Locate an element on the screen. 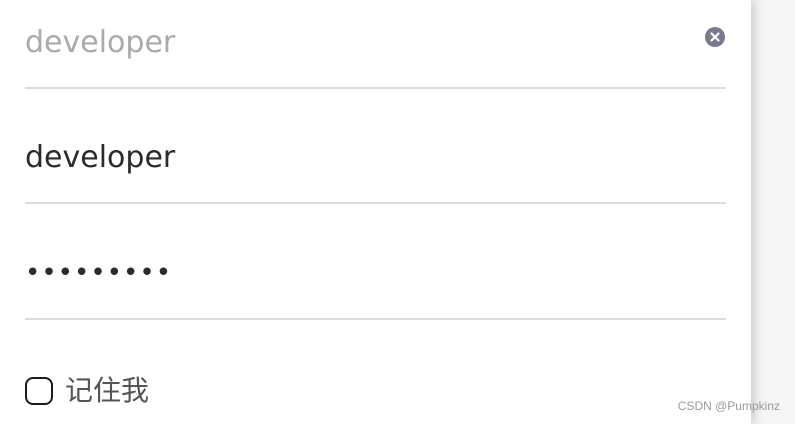 This screenshot has height=424, width=795. remember-me-checkbox is located at coordinates (39, 391).